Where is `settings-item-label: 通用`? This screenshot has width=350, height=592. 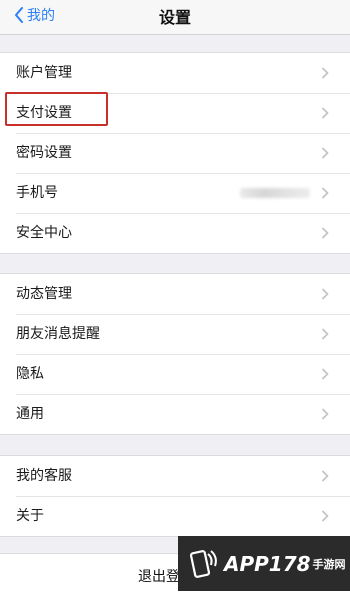
settings-item-label: 通用 is located at coordinates (30, 414).